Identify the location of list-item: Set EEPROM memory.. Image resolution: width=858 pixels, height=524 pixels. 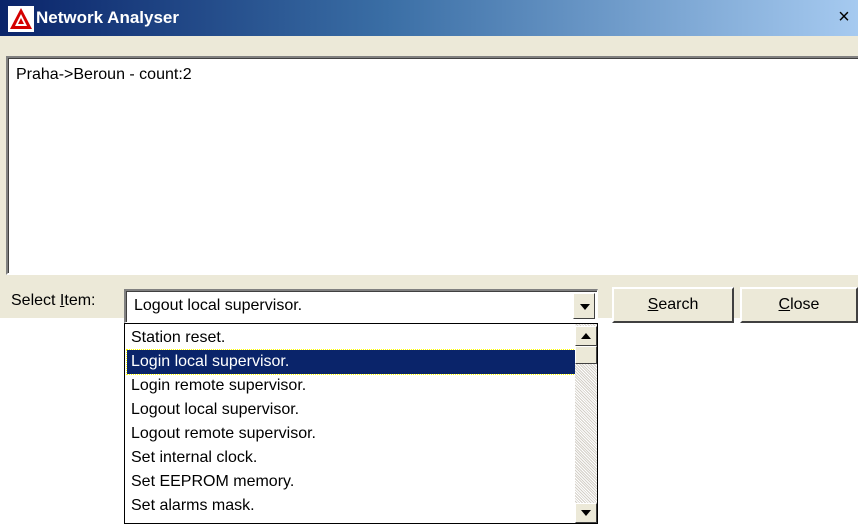
(352, 482).